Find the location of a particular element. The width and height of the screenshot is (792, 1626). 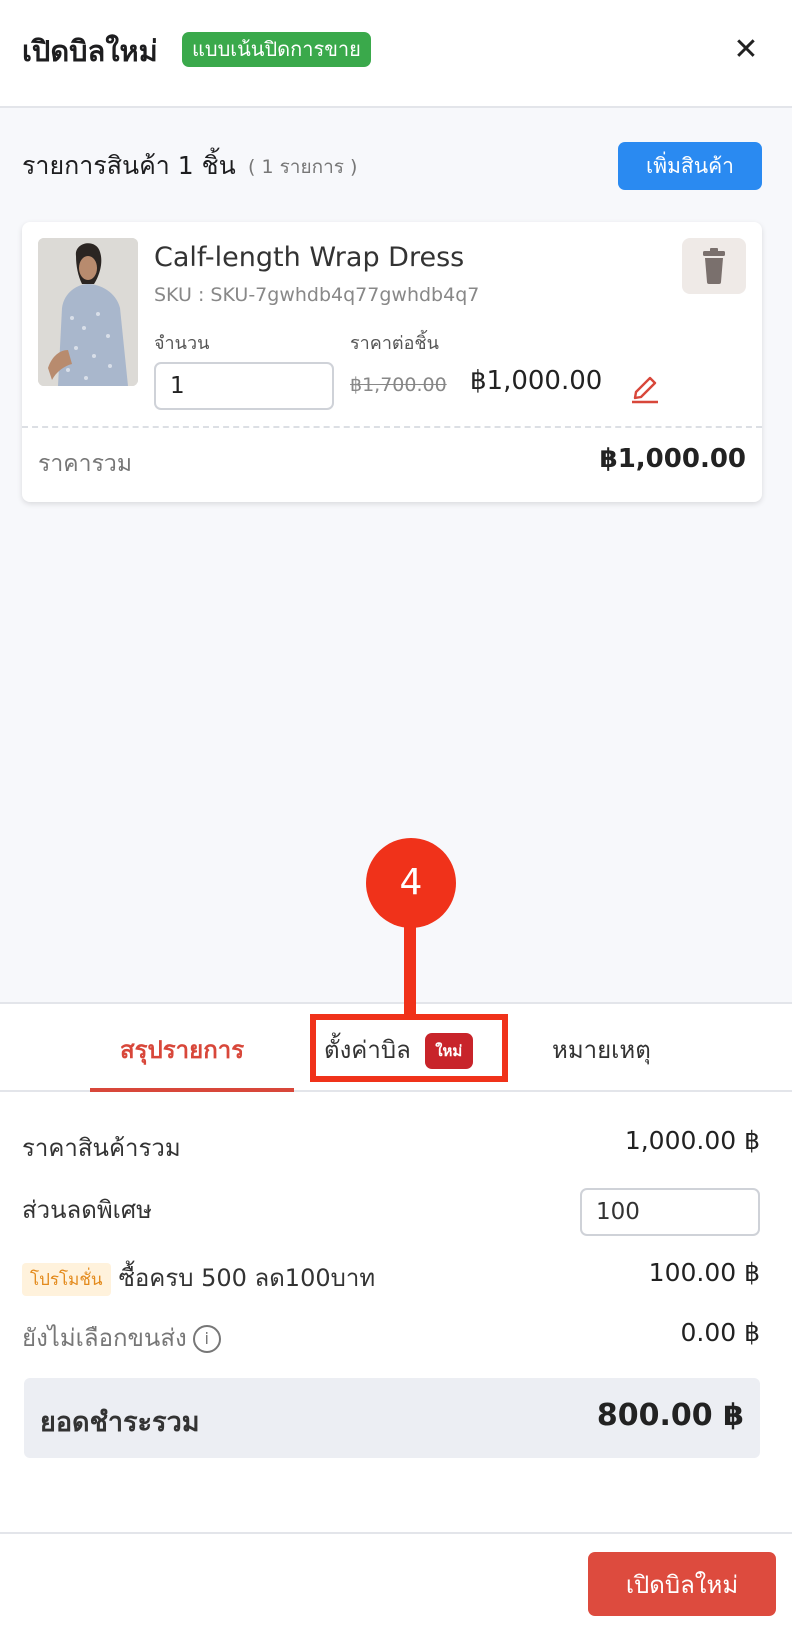

close-icon: ✕ is located at coordinates (746, 50).